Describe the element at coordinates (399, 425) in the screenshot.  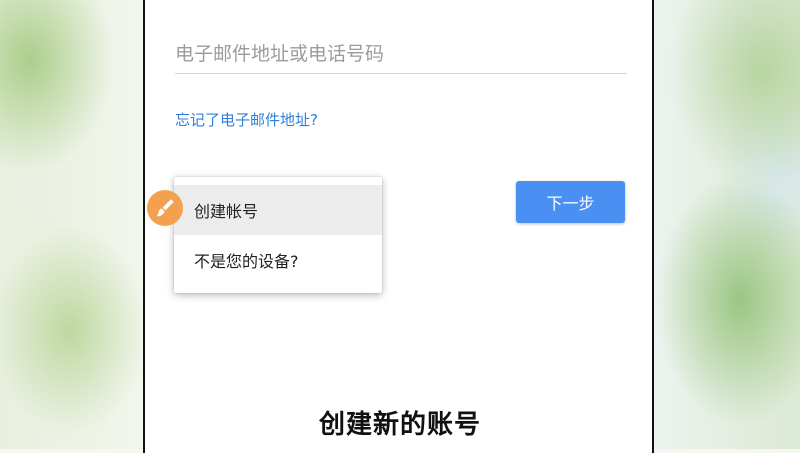
I see `subtitle-caption: 创建新的账号` at that location.